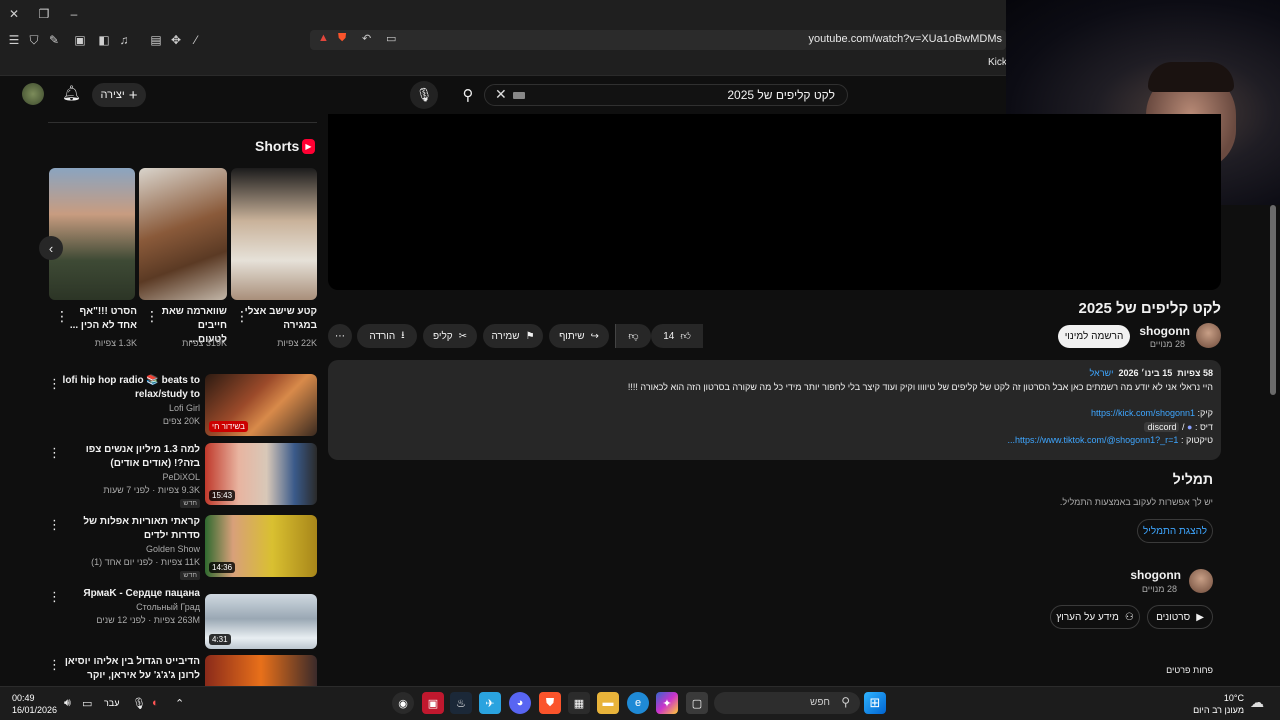 The image size is (1280, 720). I want to click on video-thumbnail: בשידור חי, so click(261, 405).